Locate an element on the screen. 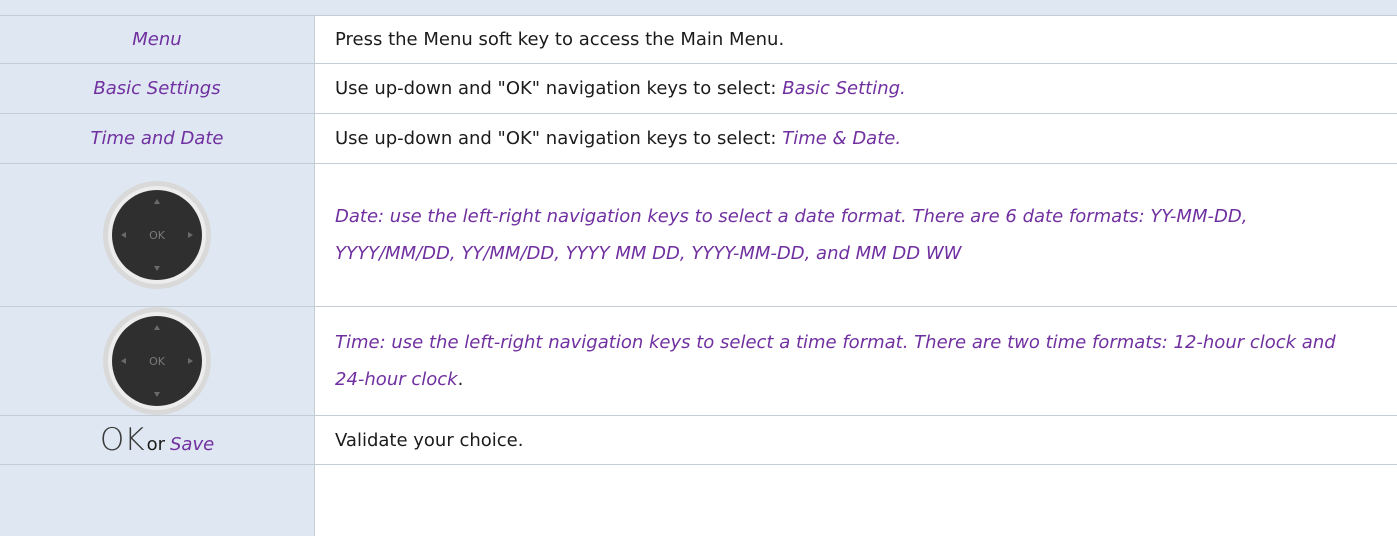 Image resolution: width=1397 pixels, height=536 pixels. table-row is located at coordinates (698, 500).